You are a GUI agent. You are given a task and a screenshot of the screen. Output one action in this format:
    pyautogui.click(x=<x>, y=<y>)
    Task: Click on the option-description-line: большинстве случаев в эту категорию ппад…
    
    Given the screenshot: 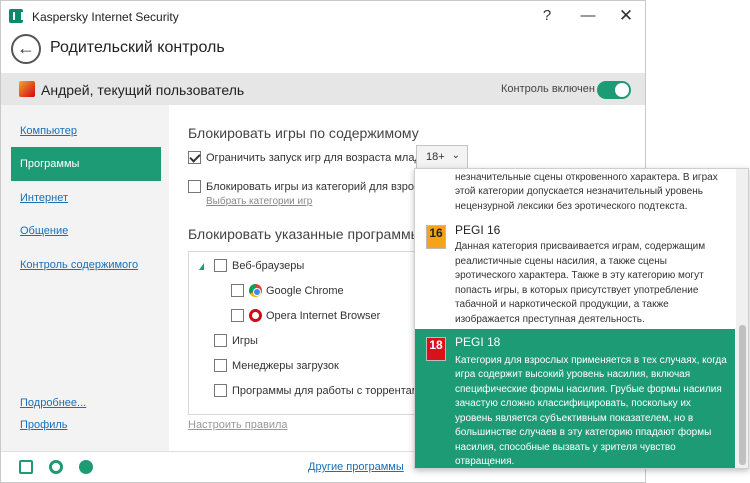 What is the action you would take?
    pyautogui.click(x=583, y=432)
    